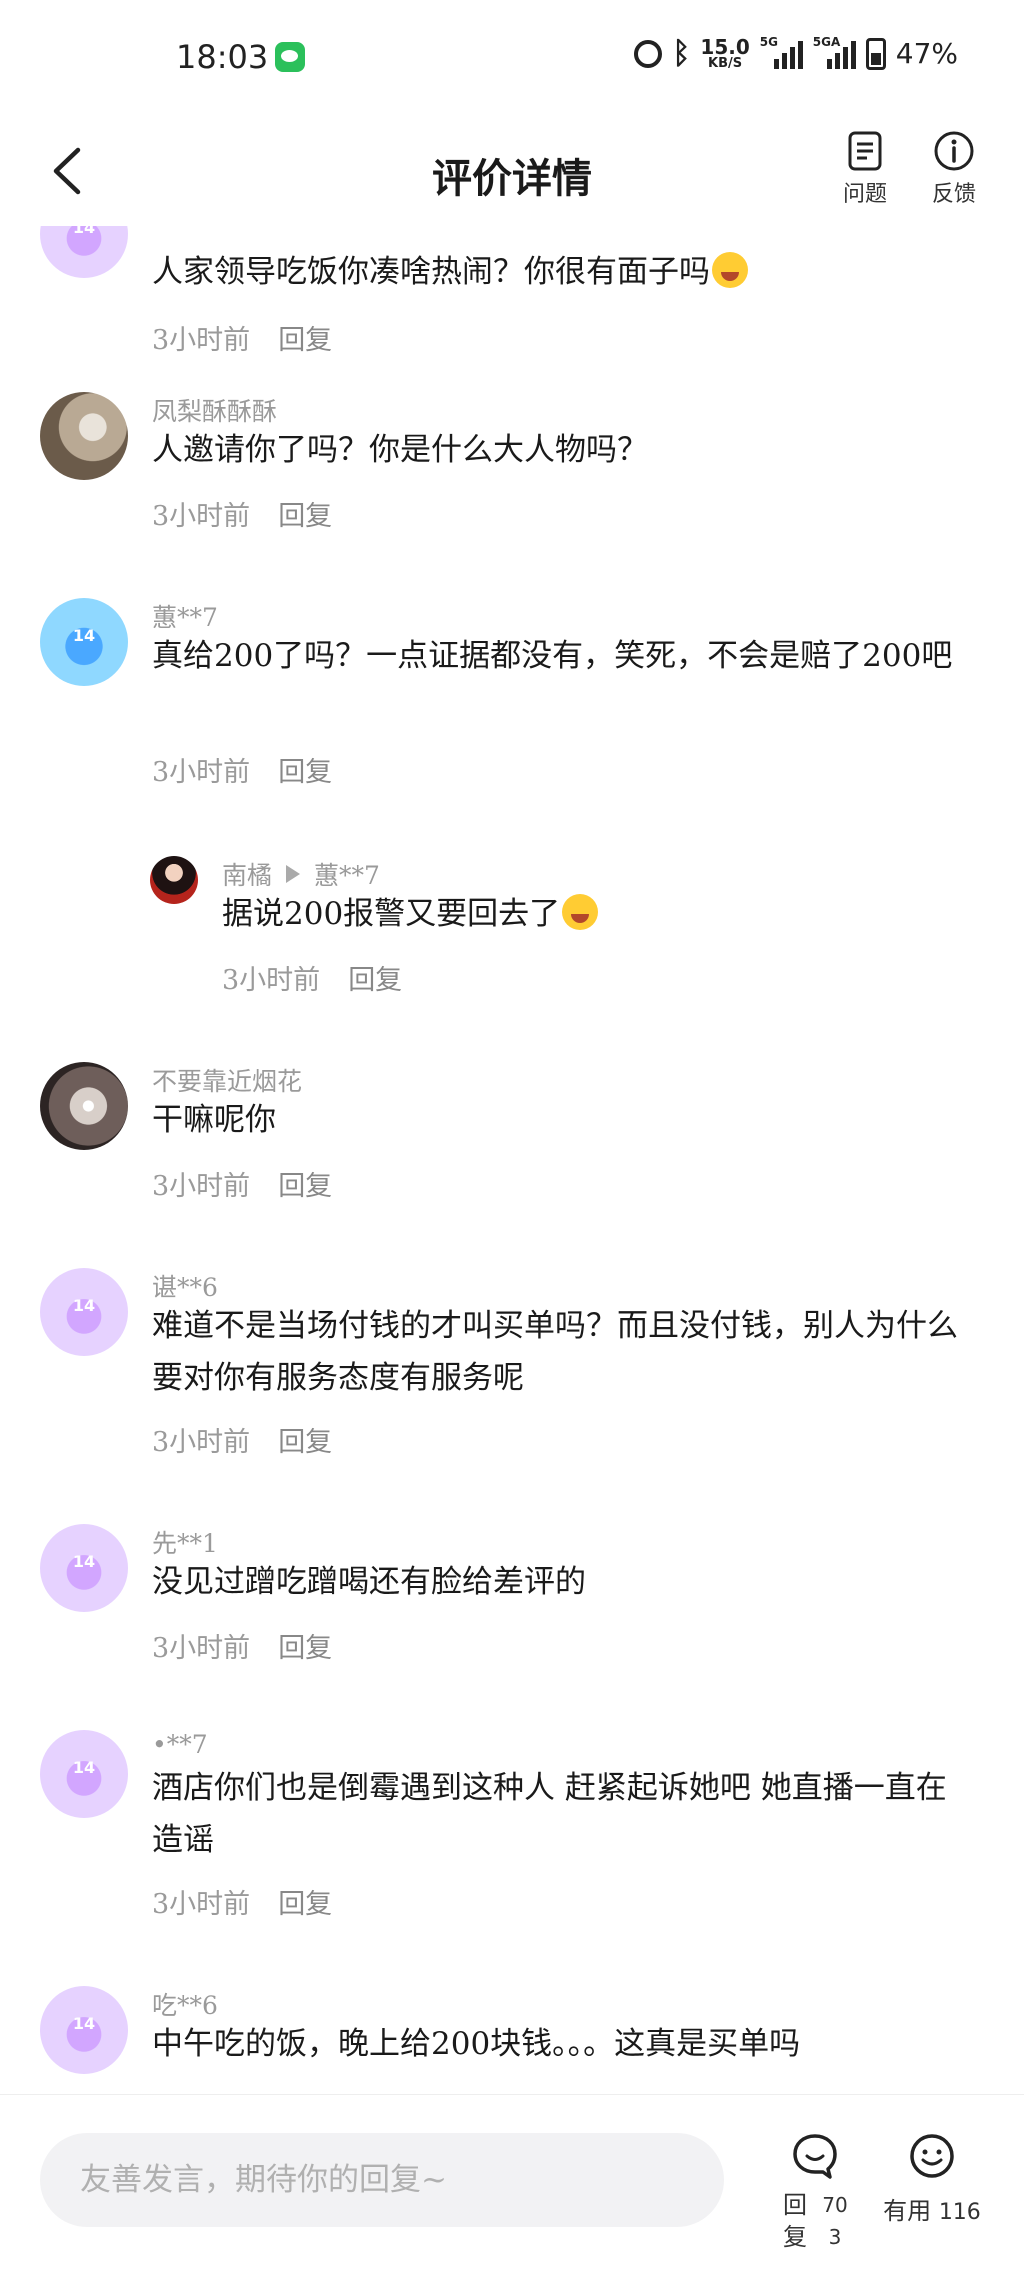 This screenshot has height=2288, width=1024. Describe the element at coordinates (549, 1814) in the screenshot. I see `comment-text: 酒店你们也是倒霉遇到这种人 赶紧起诉她吧 她直播一直在造谣` at that location.